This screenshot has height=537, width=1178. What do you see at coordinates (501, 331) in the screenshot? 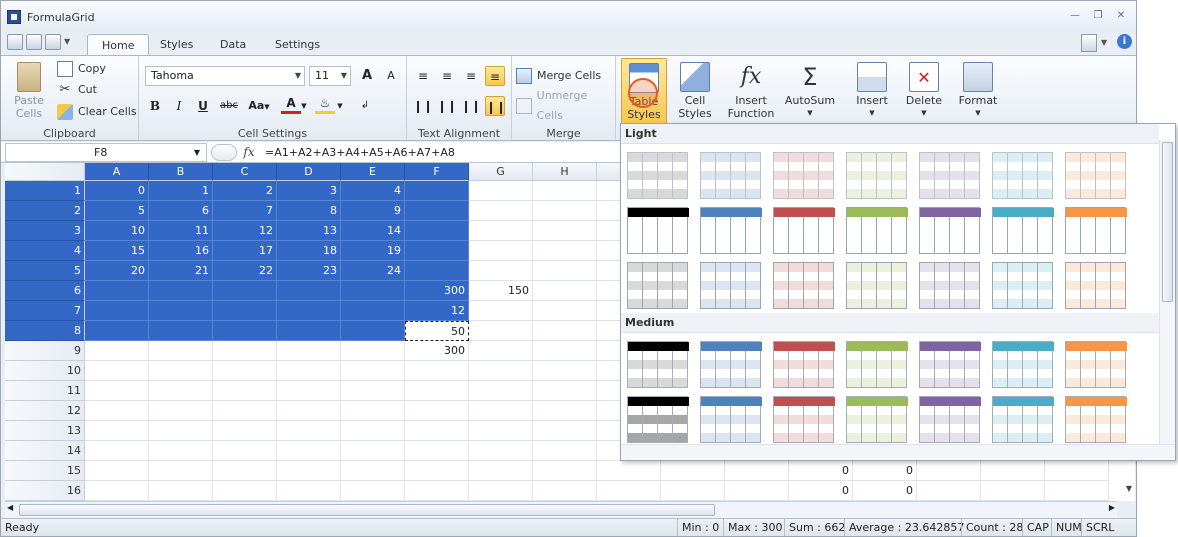
I see `cell-G8` at bounding box center [501, 331].